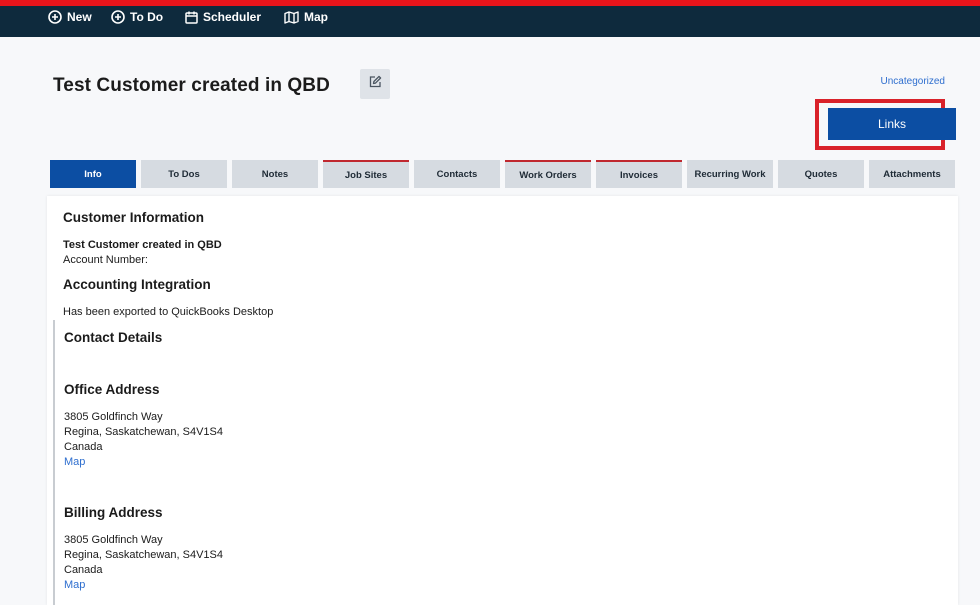 Image resolution: width=980 pixels, height=605 pixels. What do you see at coordinates (143, 555) in the screenshot?
I see `billing-address-line2: Regina, Saskatchewan, S4V1S4` at bounding box center [143, 555].